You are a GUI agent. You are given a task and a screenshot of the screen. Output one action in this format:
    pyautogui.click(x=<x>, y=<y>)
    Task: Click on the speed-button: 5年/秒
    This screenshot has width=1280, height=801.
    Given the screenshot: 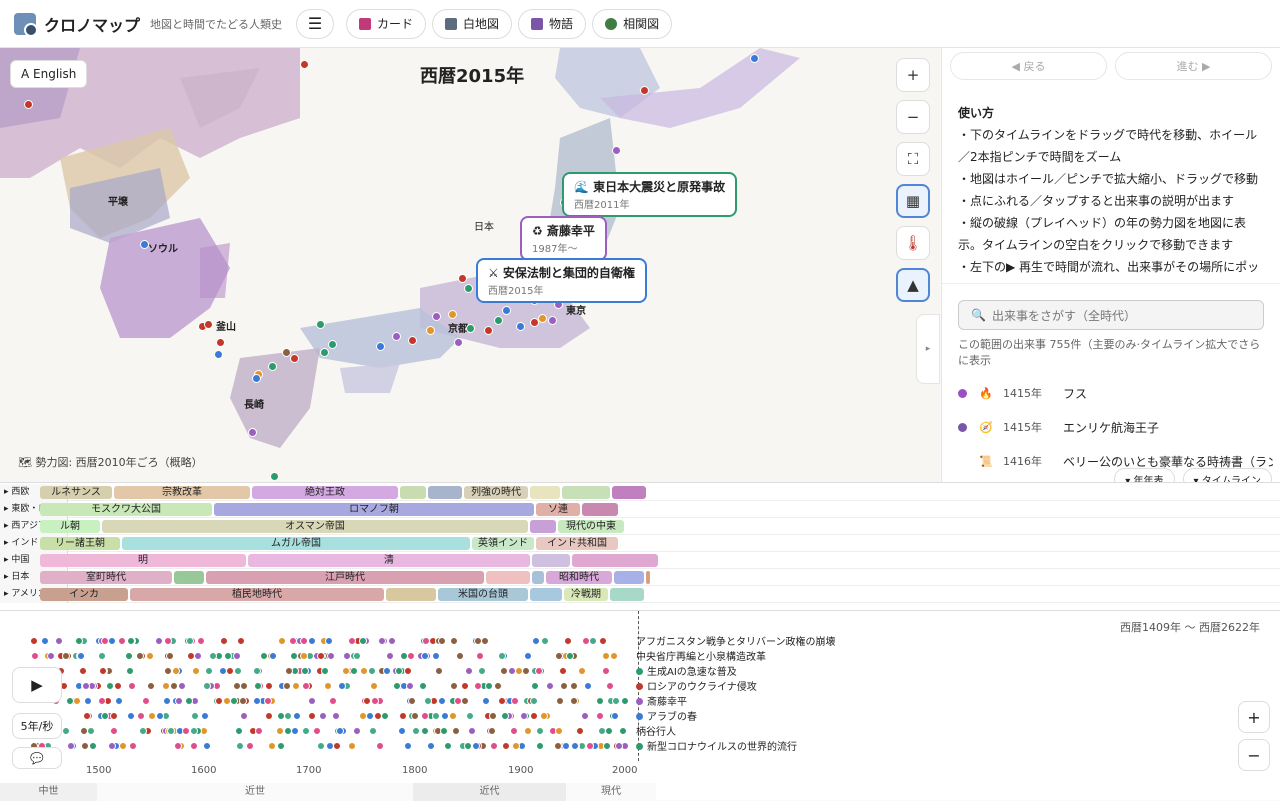 What is the action you would take?
    pyautogui.click(x=37, y=726)
    